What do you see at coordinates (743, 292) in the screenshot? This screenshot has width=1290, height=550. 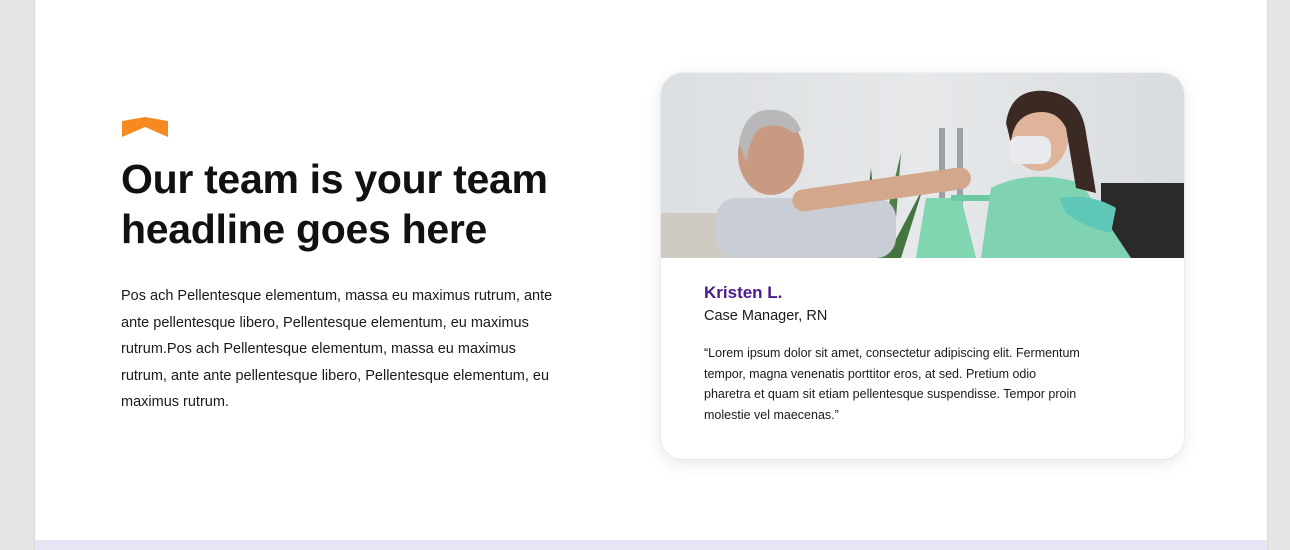 I see `testimonial-name: Kristen L.` at bounding box center [743, 292].